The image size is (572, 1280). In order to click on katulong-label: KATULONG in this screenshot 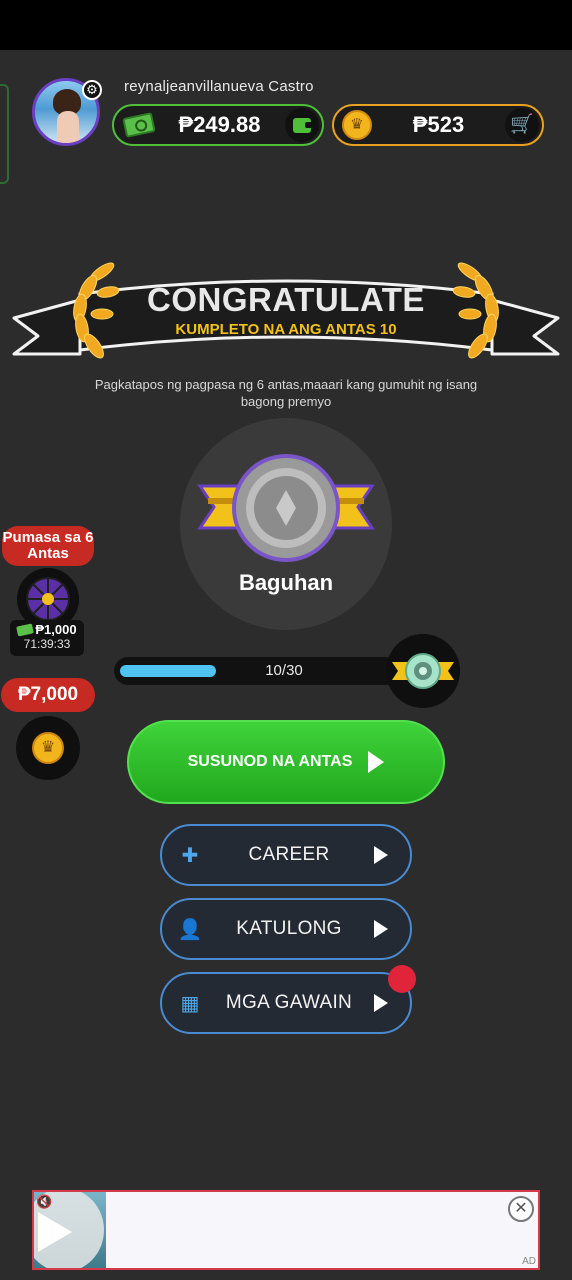, I will do `click(289, 928)`.